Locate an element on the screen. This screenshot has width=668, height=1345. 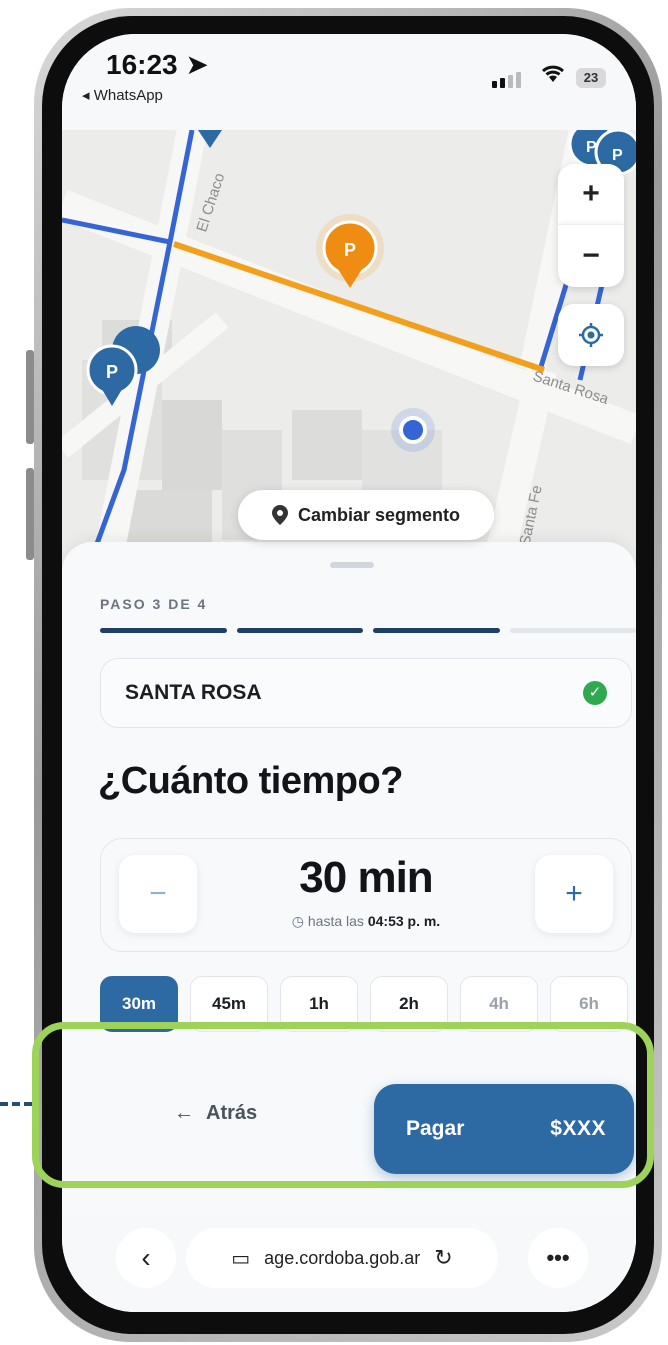
browser-back-button: ‹ is located at coordinates (146, 1258).